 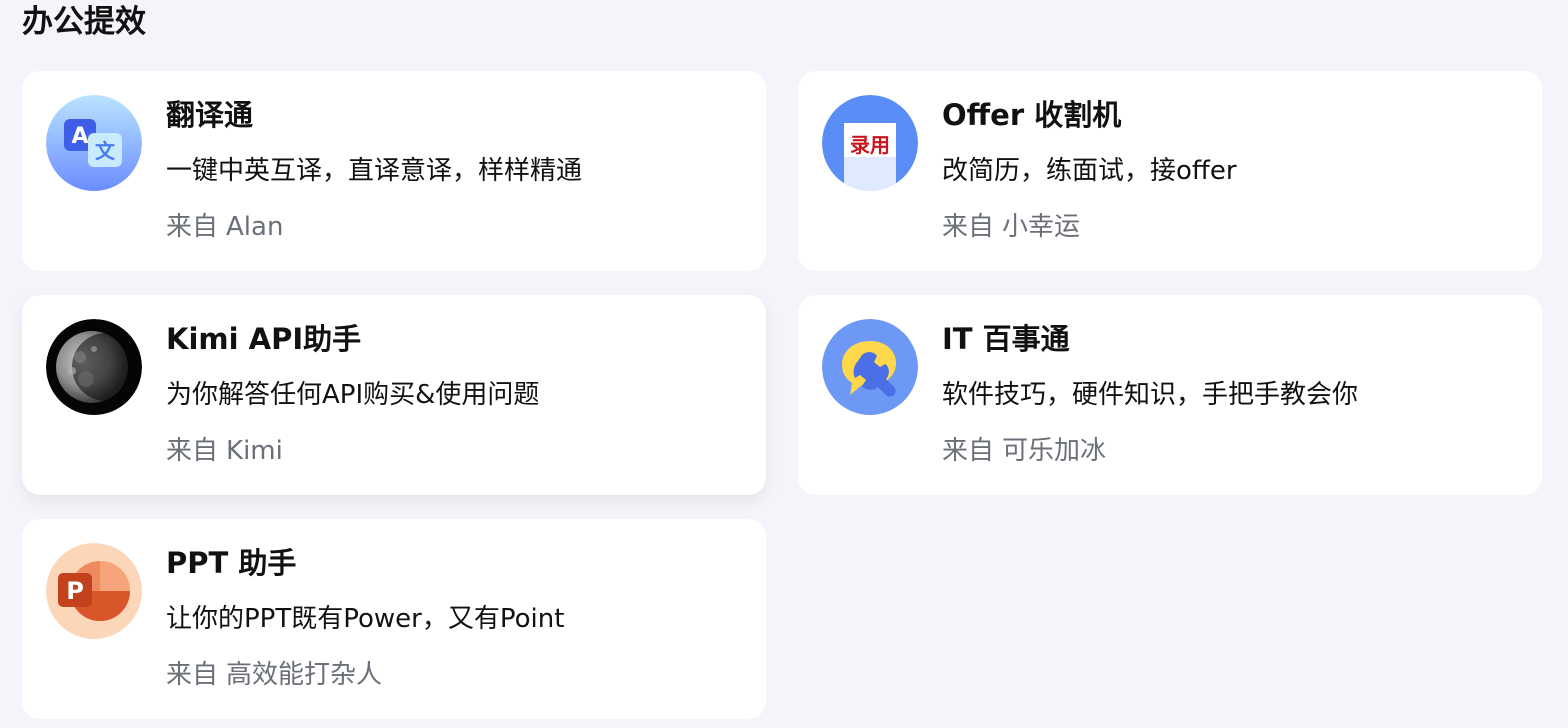 I want to click on bot-name: Offer 收割机, so click(x=1032, y=115).